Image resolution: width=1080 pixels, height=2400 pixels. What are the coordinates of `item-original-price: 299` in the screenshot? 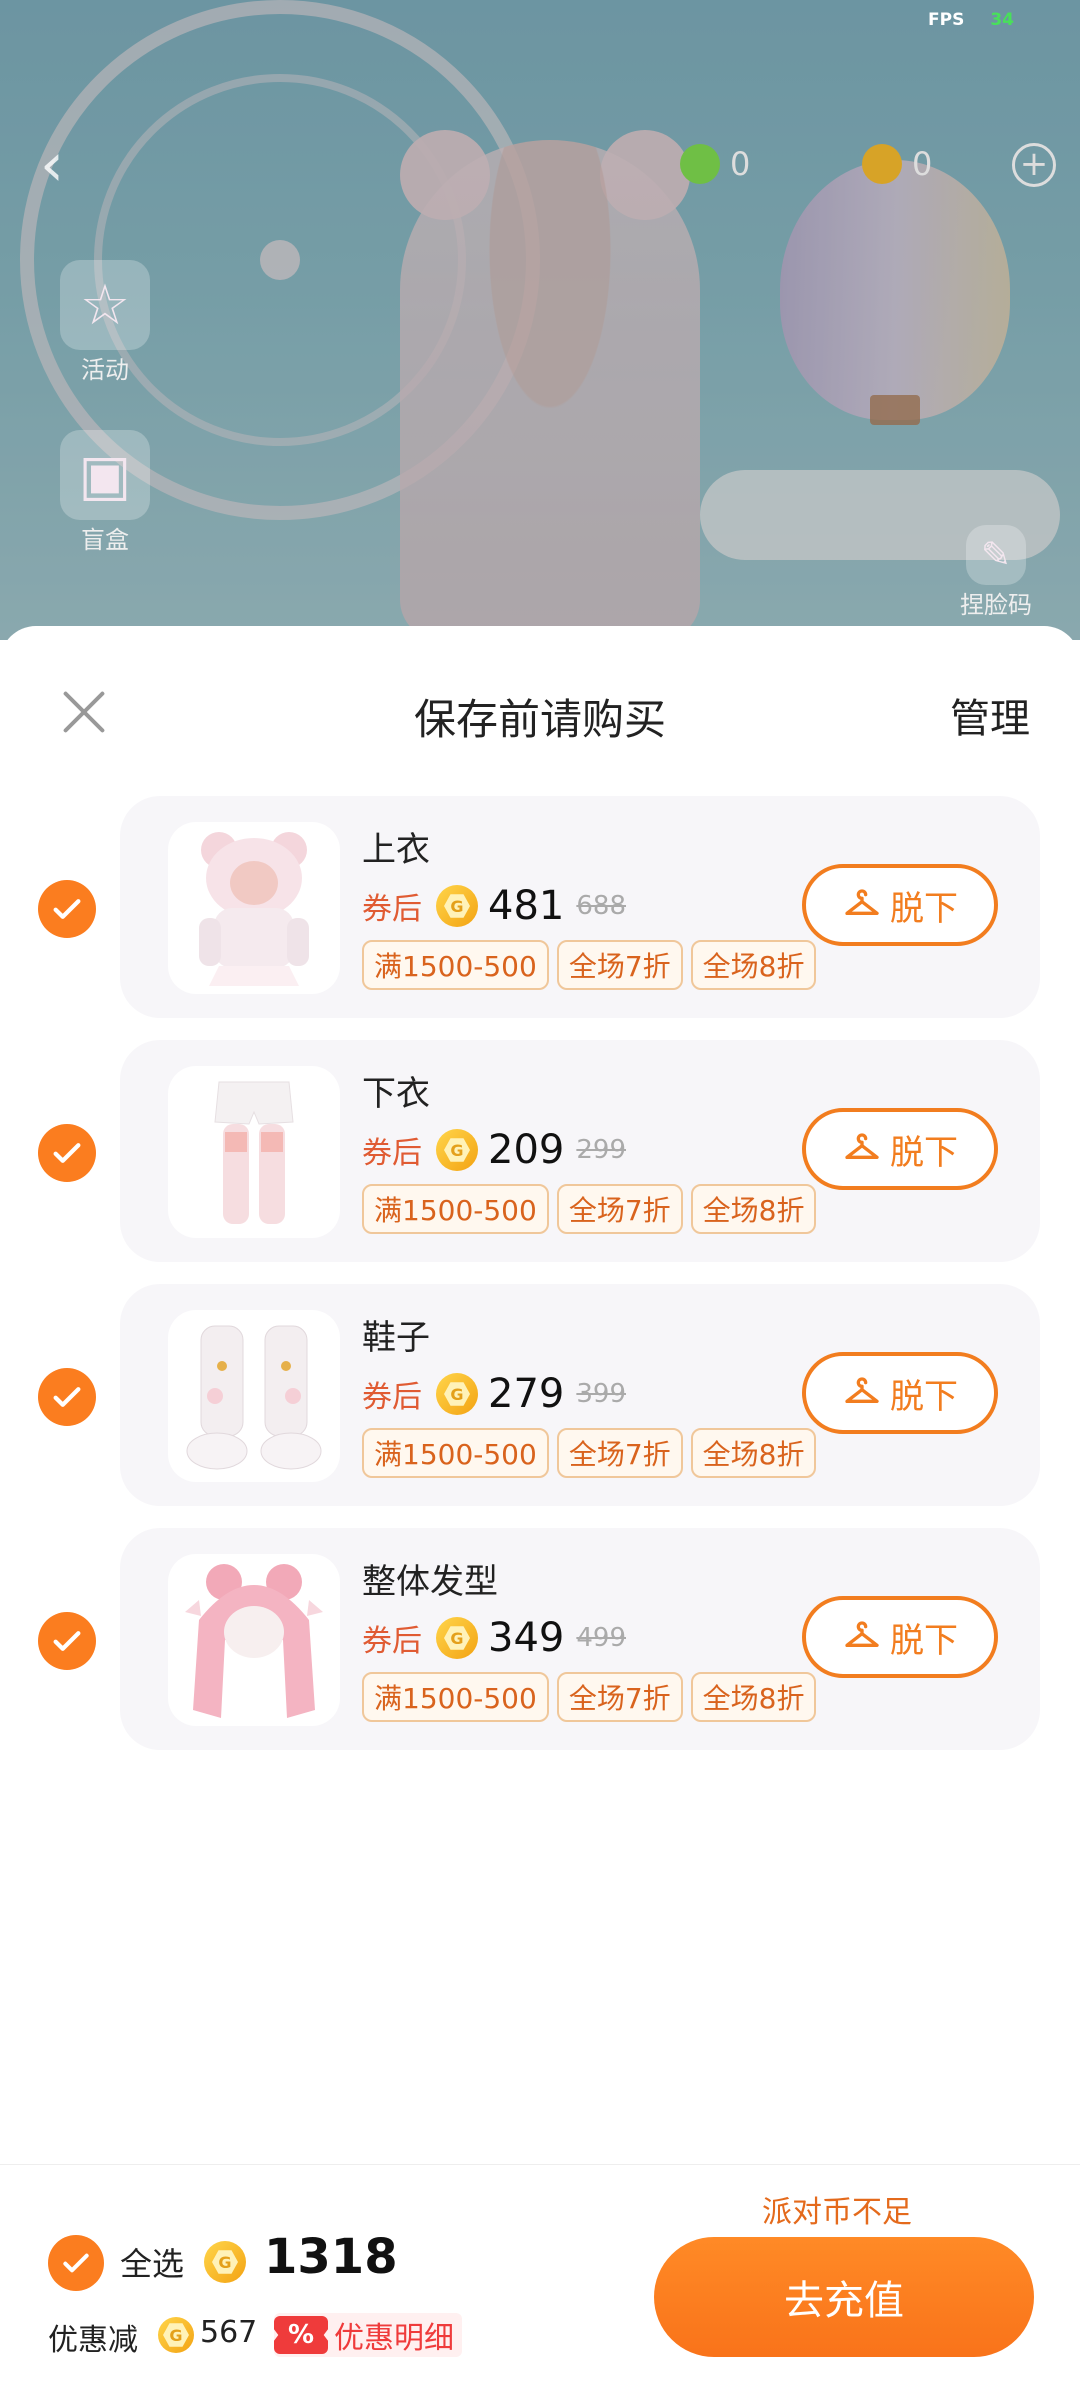 It's located at (601, 1150).